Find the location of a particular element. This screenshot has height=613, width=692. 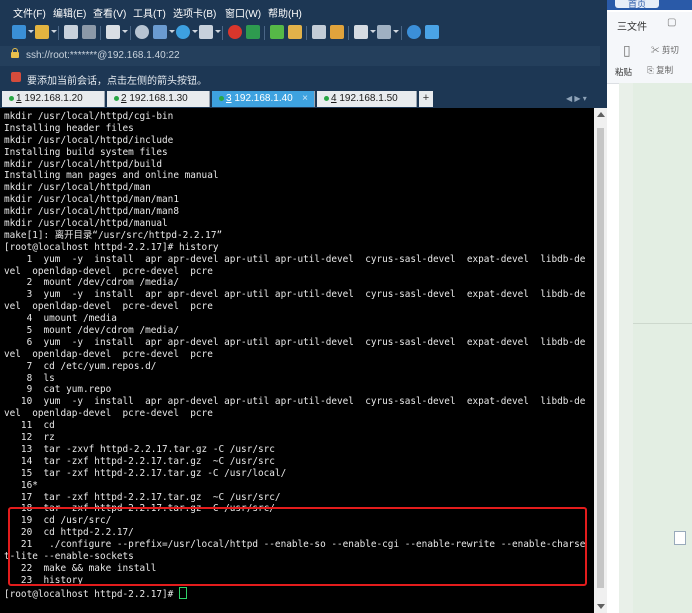

tab-number: 4 is located at coordinates (334, 98).